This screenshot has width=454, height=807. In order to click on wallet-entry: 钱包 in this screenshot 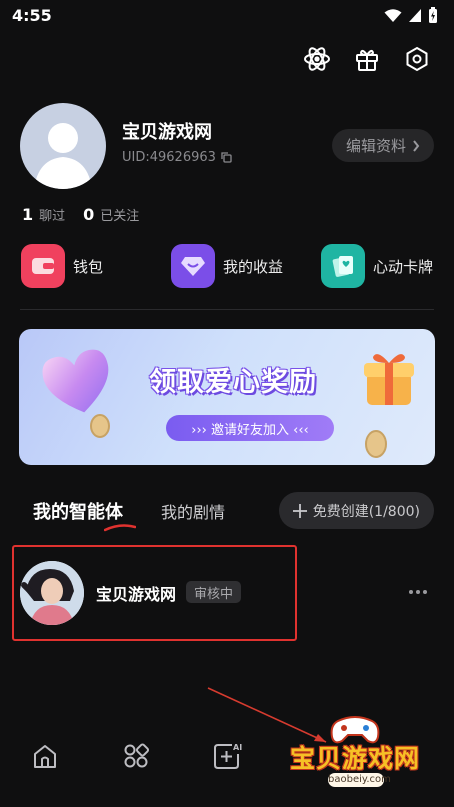, I will do `click(62, 266)`.